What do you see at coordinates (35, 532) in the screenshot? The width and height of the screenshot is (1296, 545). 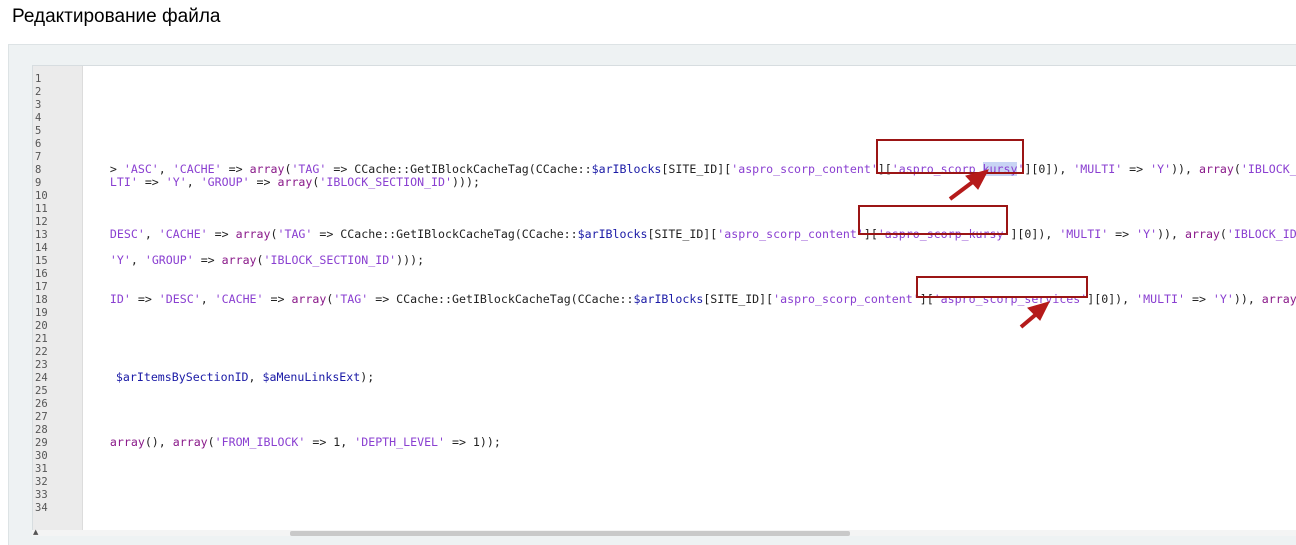 I see `scroll-left-icon: ▲` at bounding box center [35, 532].